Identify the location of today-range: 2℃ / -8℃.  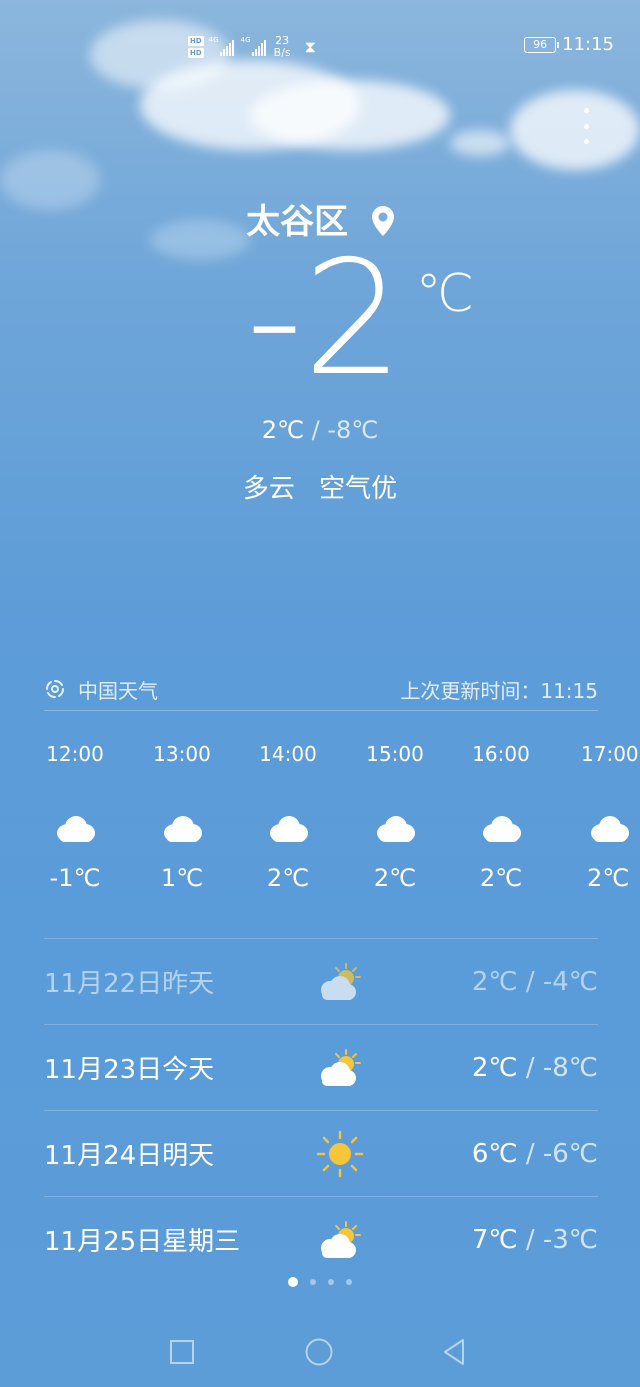
(320, 430).